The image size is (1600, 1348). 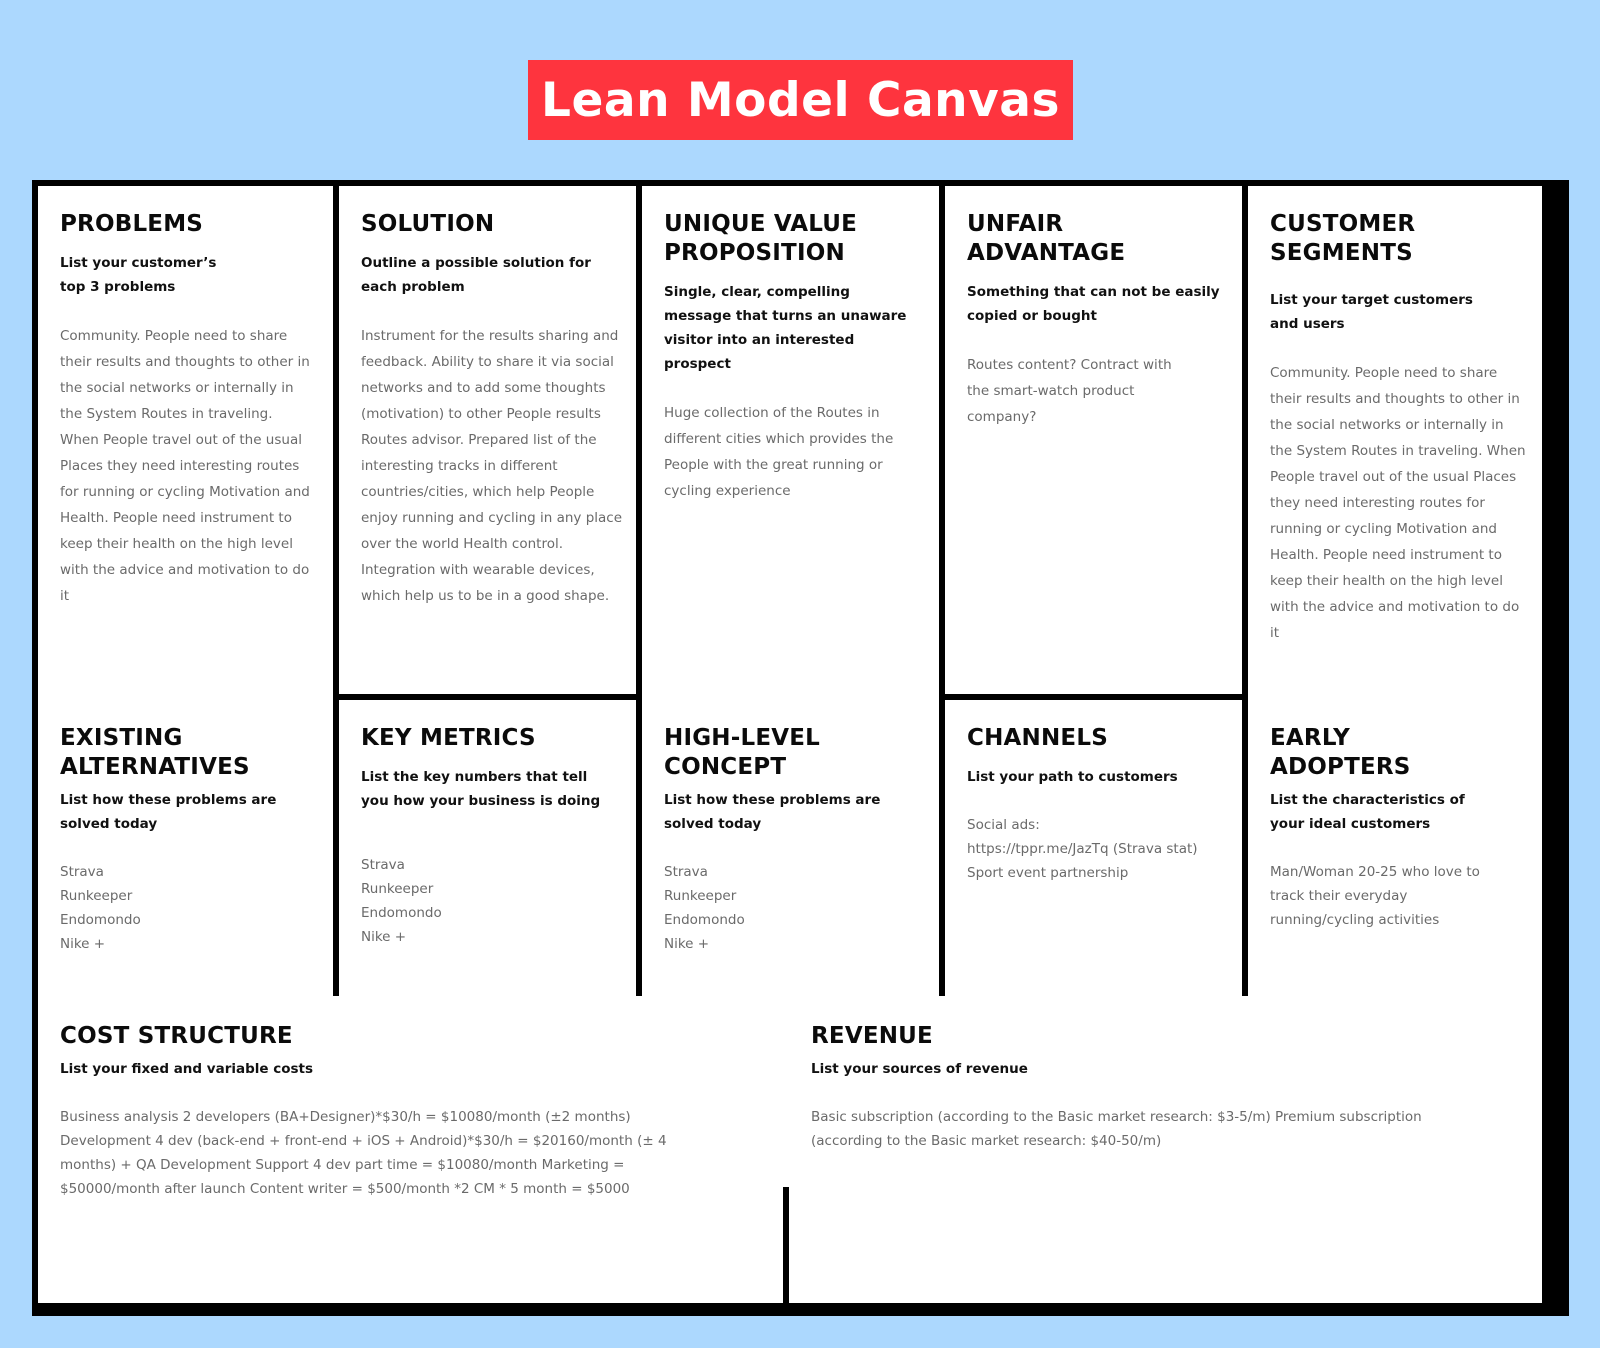 I want to click on link: https://tppr.me/JazTq (Strava stat), so click(x=1093, y=849).